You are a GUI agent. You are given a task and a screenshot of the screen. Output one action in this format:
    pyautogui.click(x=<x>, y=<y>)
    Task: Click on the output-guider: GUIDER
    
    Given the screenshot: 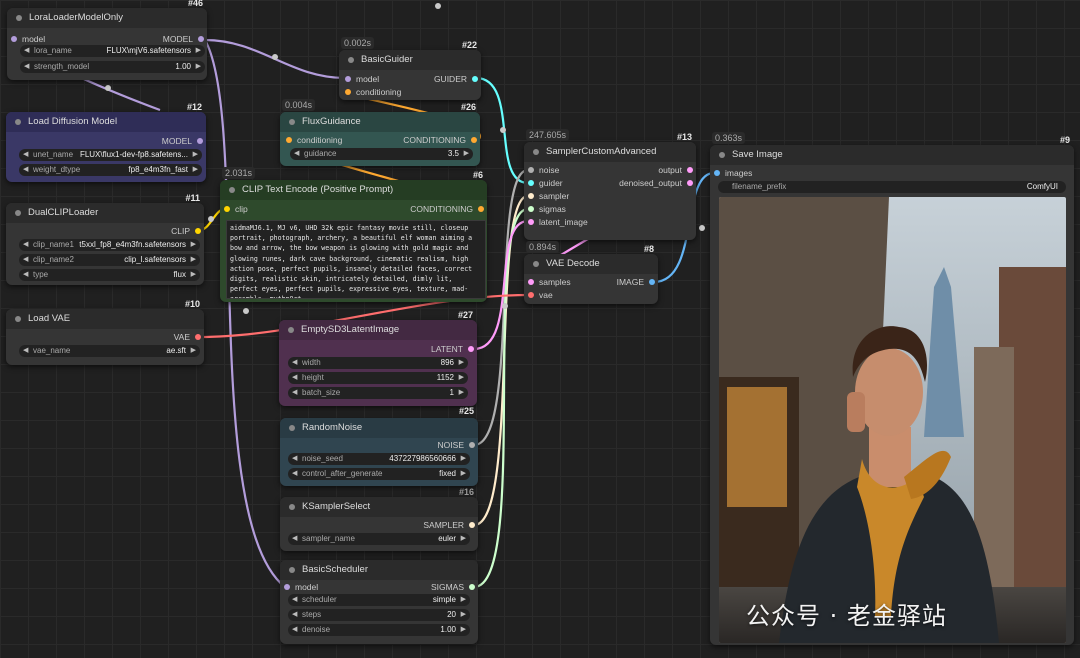 What is the action you would take?
    pyautogui.click(x=456, y=79)
    